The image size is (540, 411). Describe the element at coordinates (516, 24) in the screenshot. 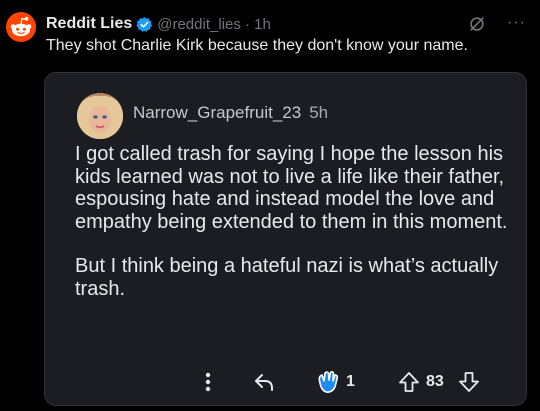

I see `more-icon: ···` at that location.